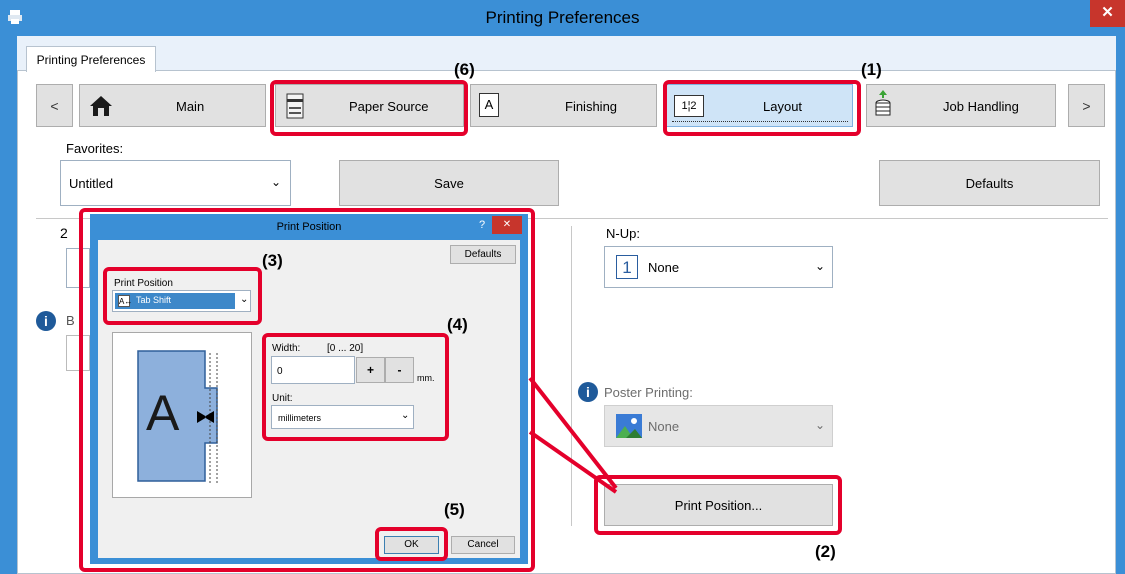  What do you see at coordinates (70, 320) in the screenshot?
I see `hidden-setting-letter: B` at bounding box center [70, 320].